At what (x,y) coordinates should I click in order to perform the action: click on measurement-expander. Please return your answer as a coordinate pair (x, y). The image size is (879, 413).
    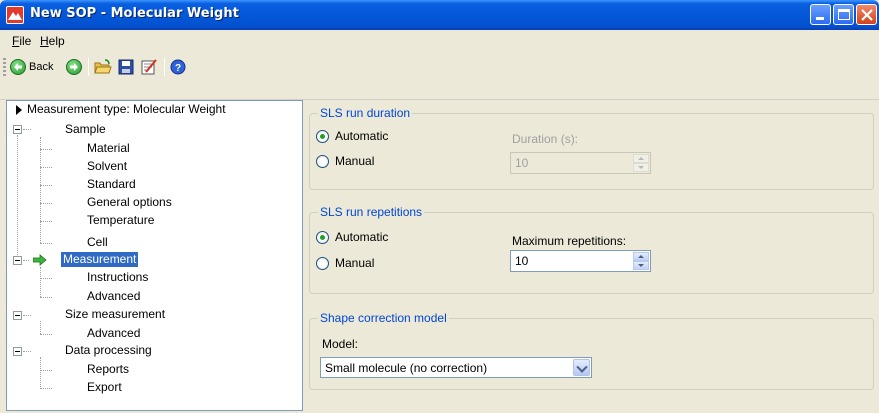
    Looking at the image, I should click on (17, 260).